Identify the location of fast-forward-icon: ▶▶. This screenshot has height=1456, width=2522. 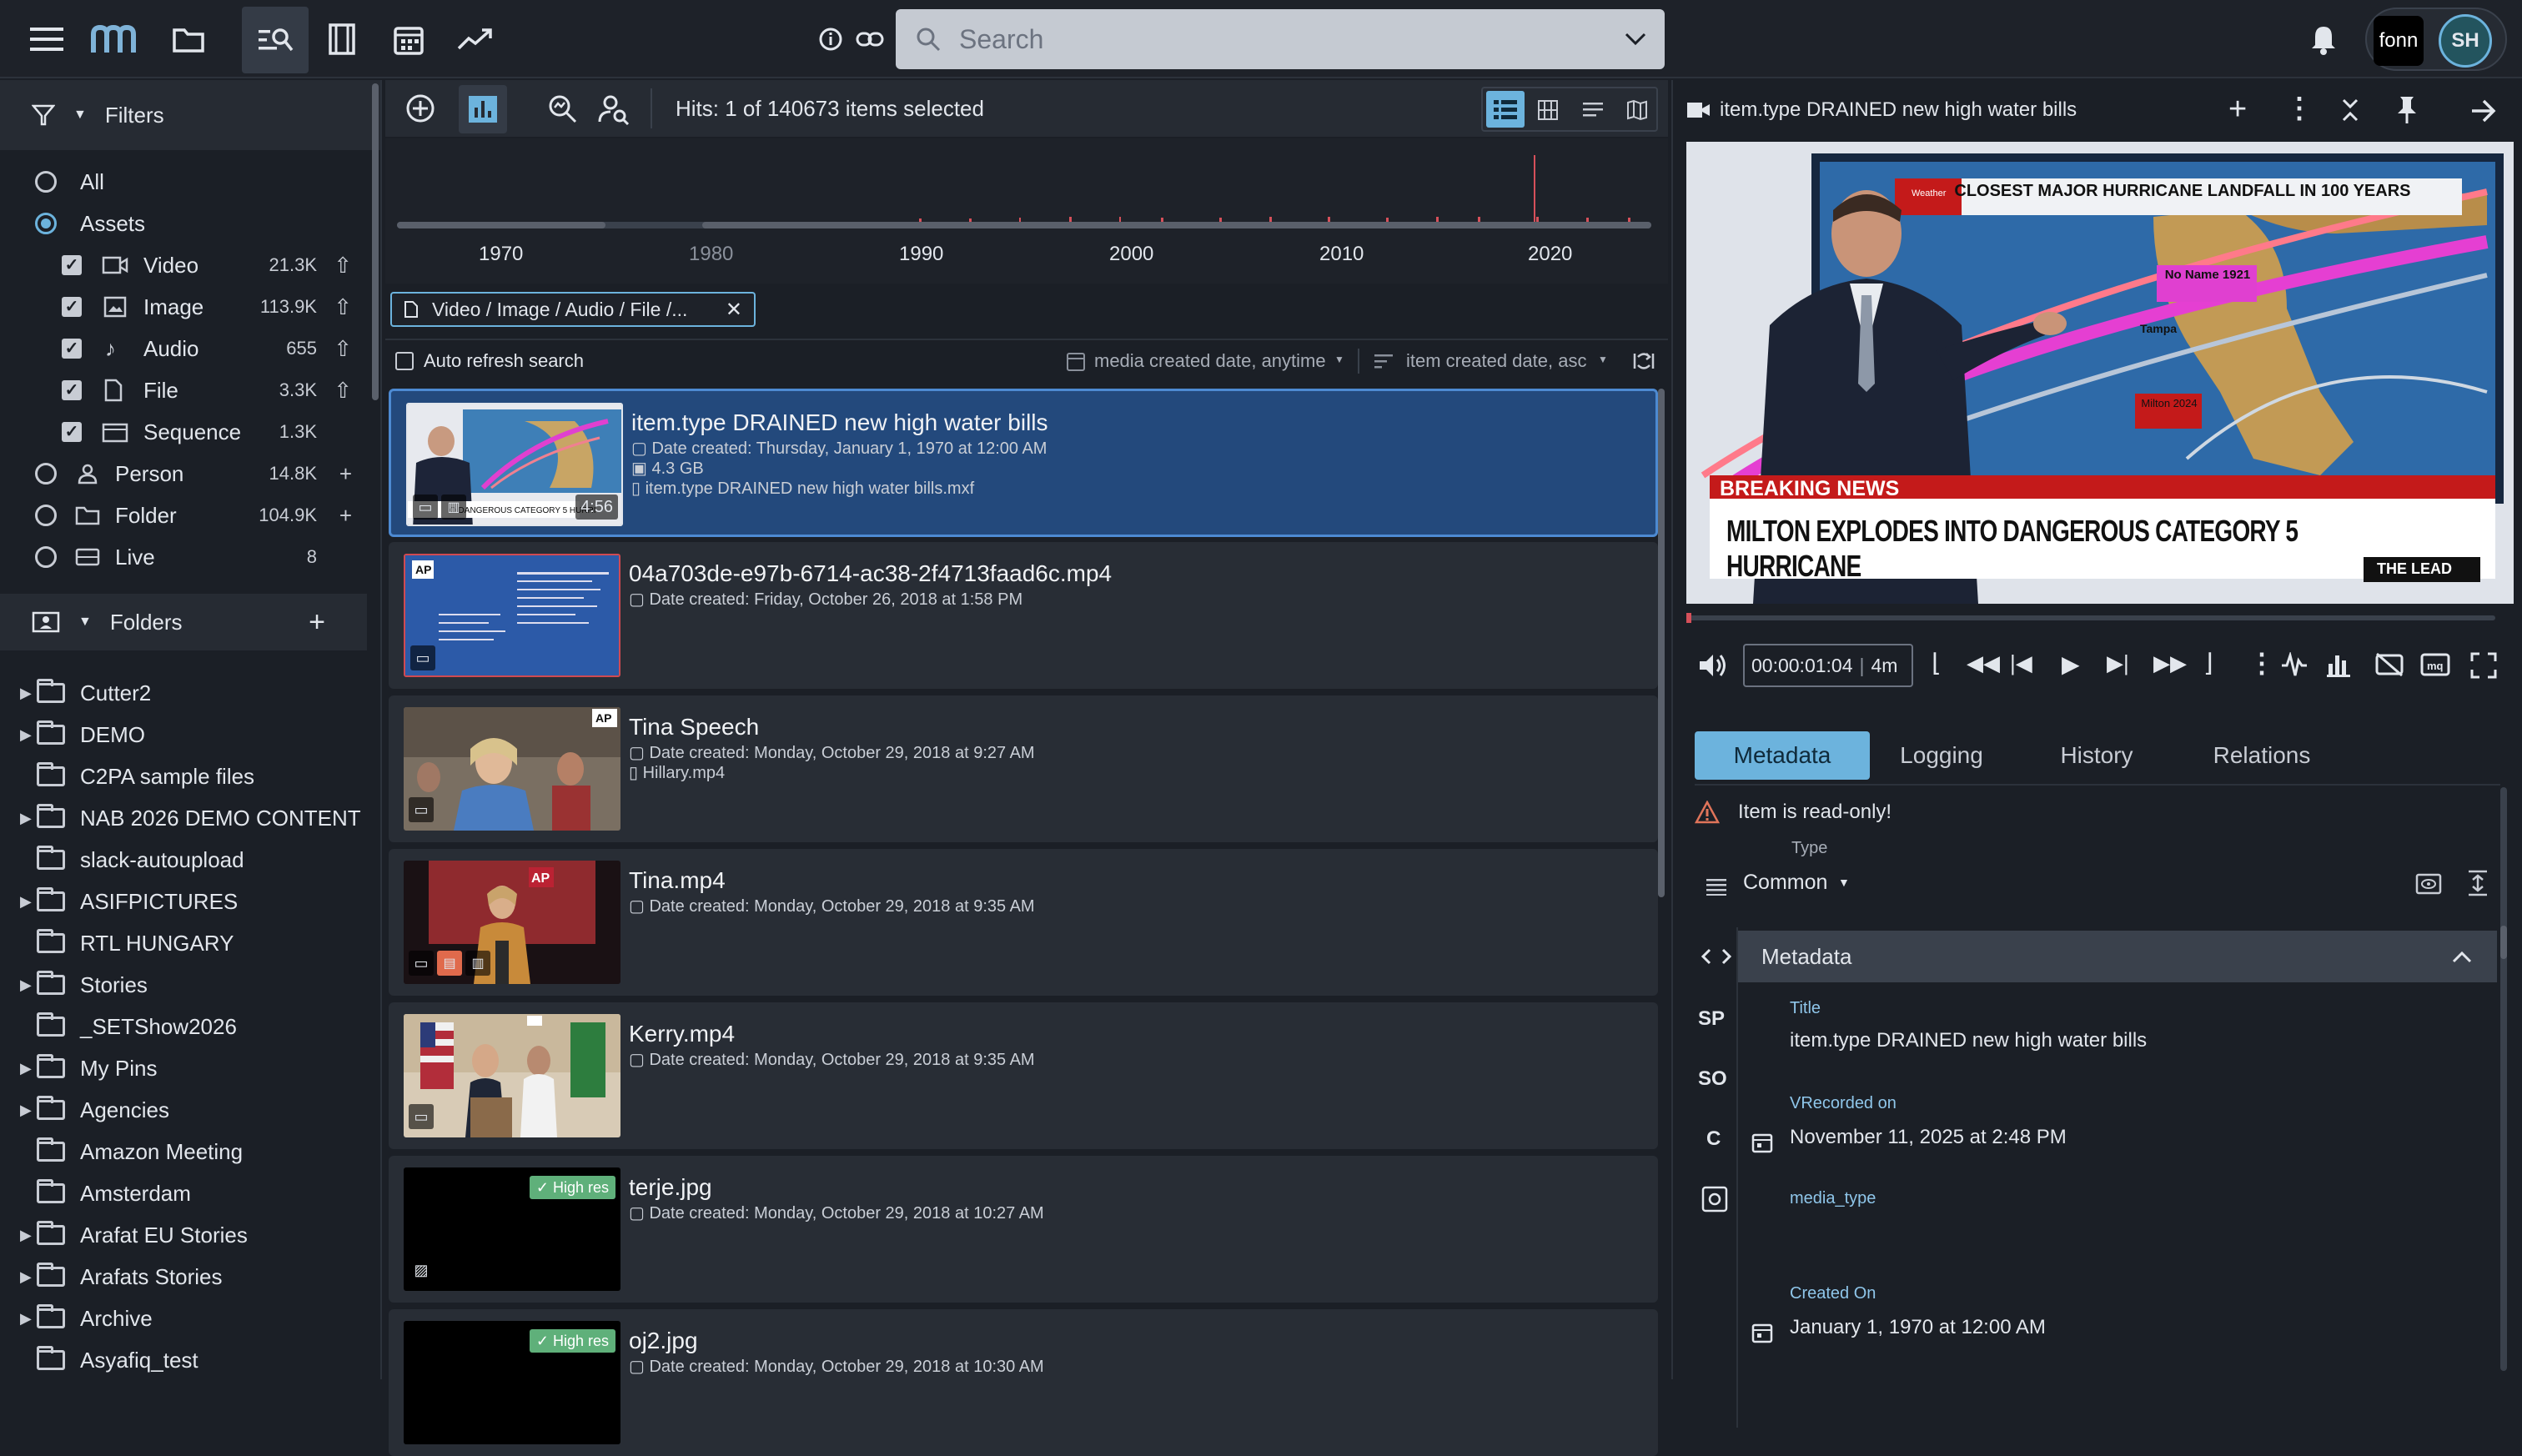
(2170, 663).